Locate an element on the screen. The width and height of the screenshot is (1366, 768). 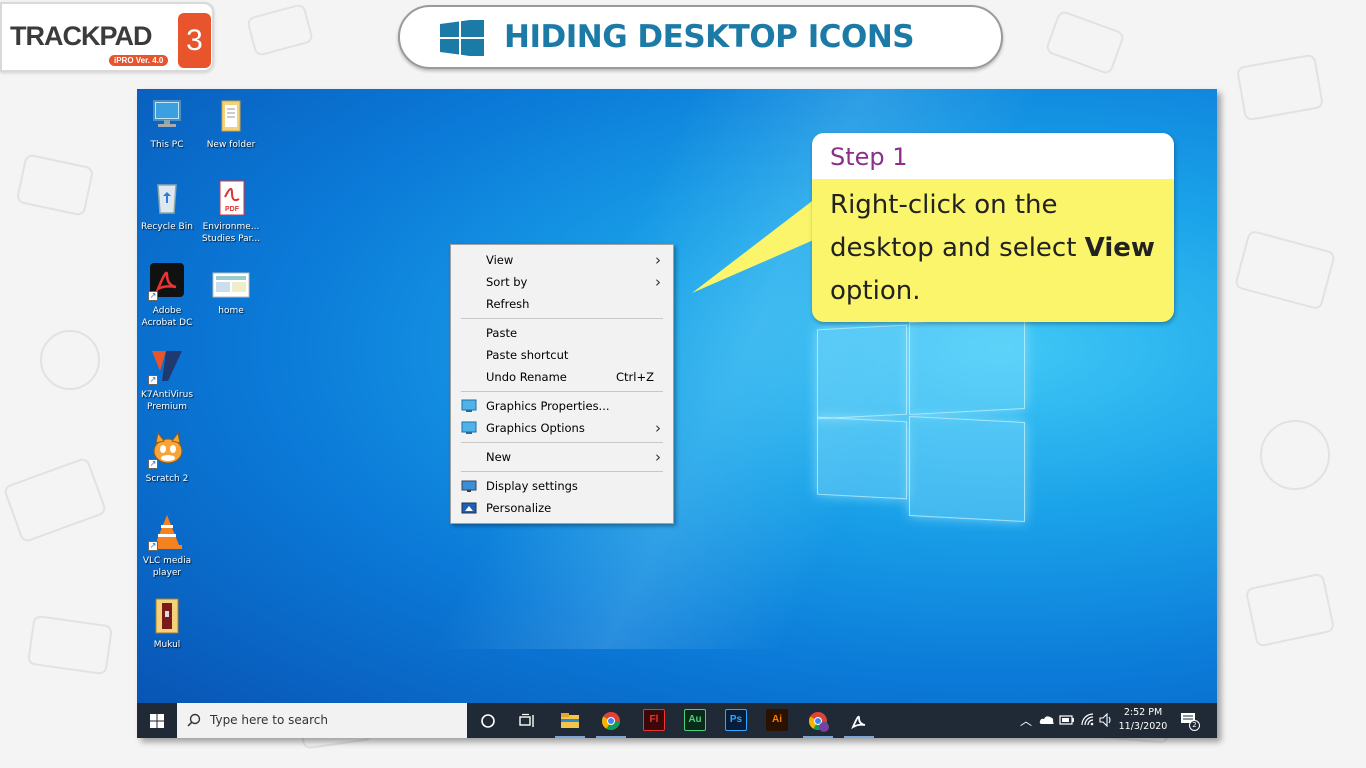
flash-icon: Fl is located at coordinates (654, 720).